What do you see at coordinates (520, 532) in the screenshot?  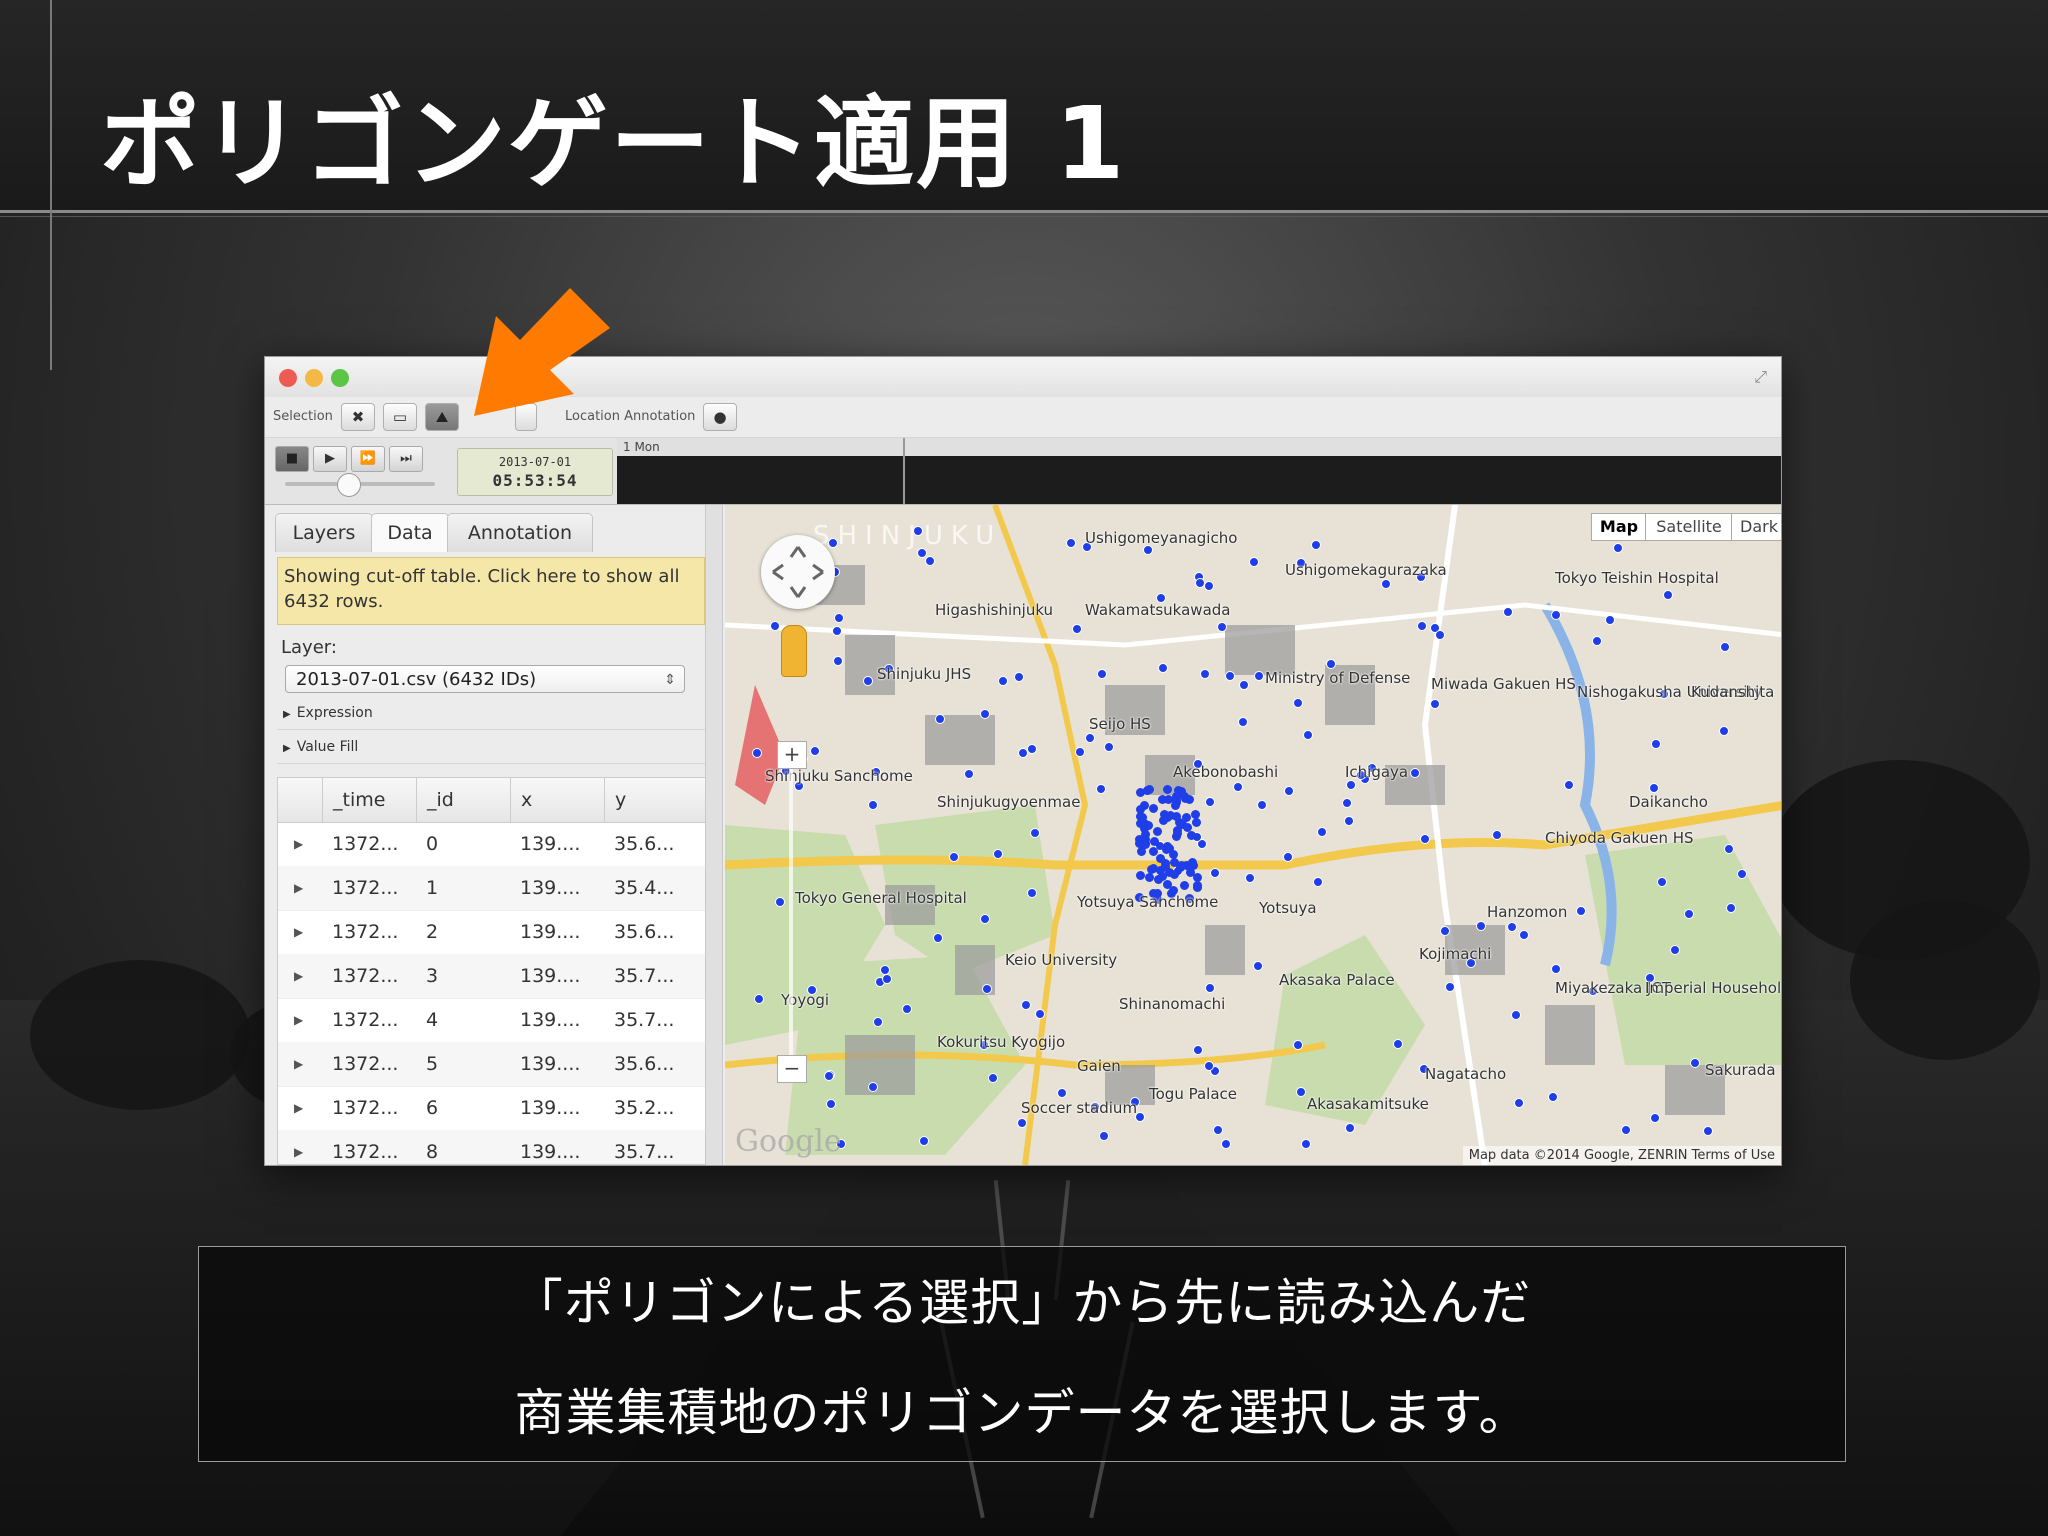 I see `tab-annotation: Annotation` at bounding box center [520, 532].